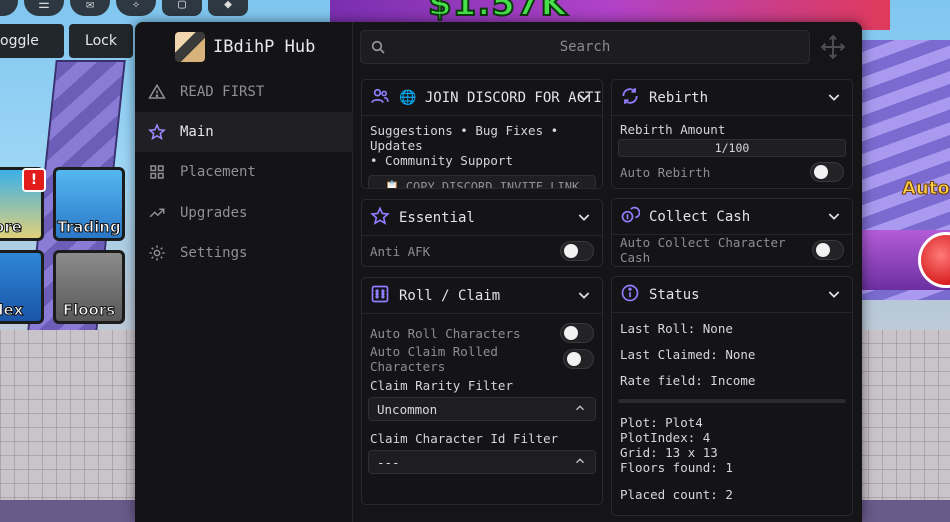 This screenshot has height=522, width=950. What do you see at coordinates (244, 132) in the screenshot?
I see `sidebar-item-main: Main` at bounding box center [244, 132].